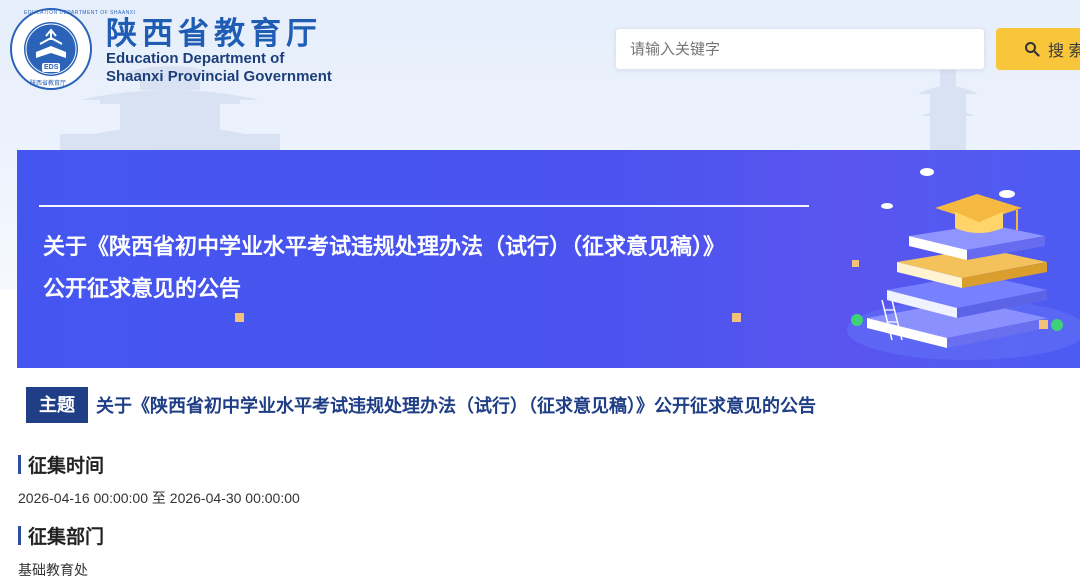  Describe the element at coordinates (963, 264) in the screenshot. I see `books-graduation-cap-illustration` at that location.